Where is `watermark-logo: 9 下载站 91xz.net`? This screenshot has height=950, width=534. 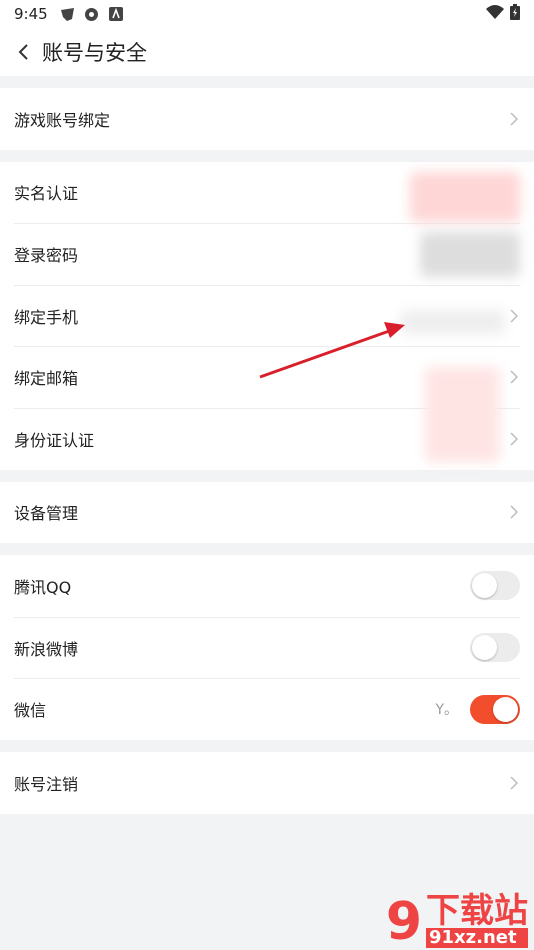 watermark-logo: 9 下载站 91xz.net is located at coordinates (457, 921).